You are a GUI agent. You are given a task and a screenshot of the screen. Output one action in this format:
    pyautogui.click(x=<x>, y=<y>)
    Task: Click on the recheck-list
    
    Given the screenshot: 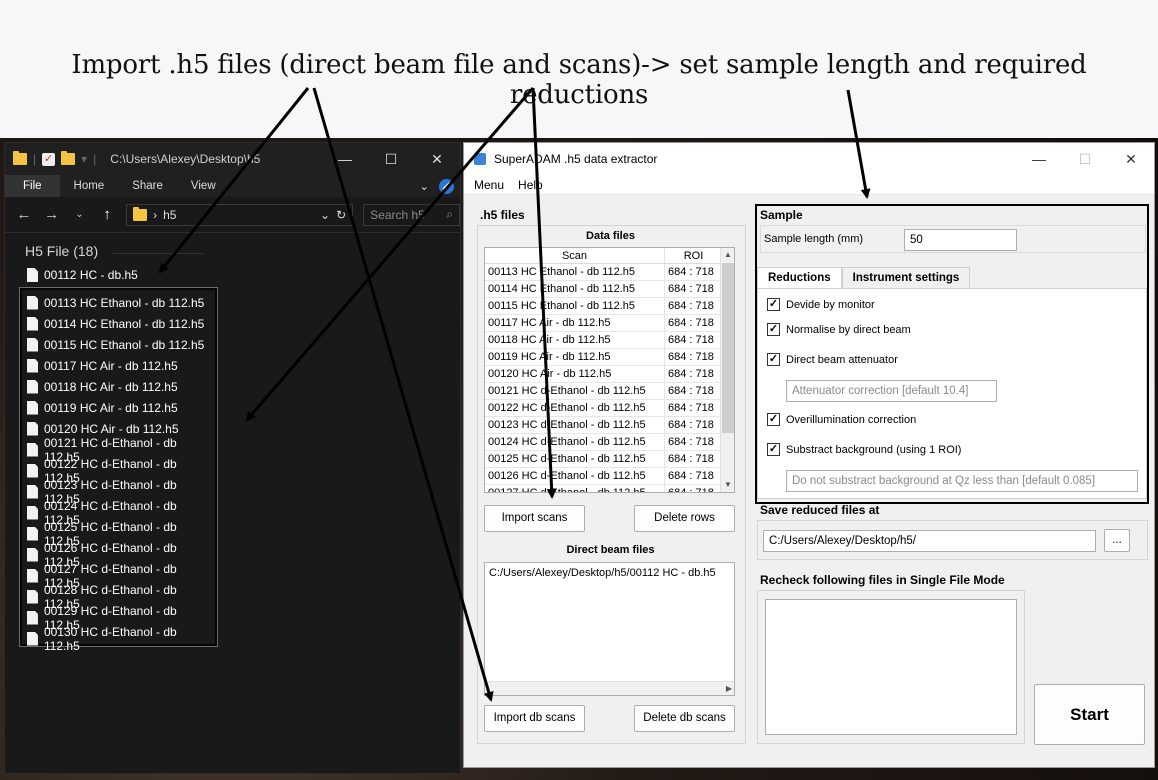 What is the action you would take?
    pyautogui.click(x=891, y=667)
    